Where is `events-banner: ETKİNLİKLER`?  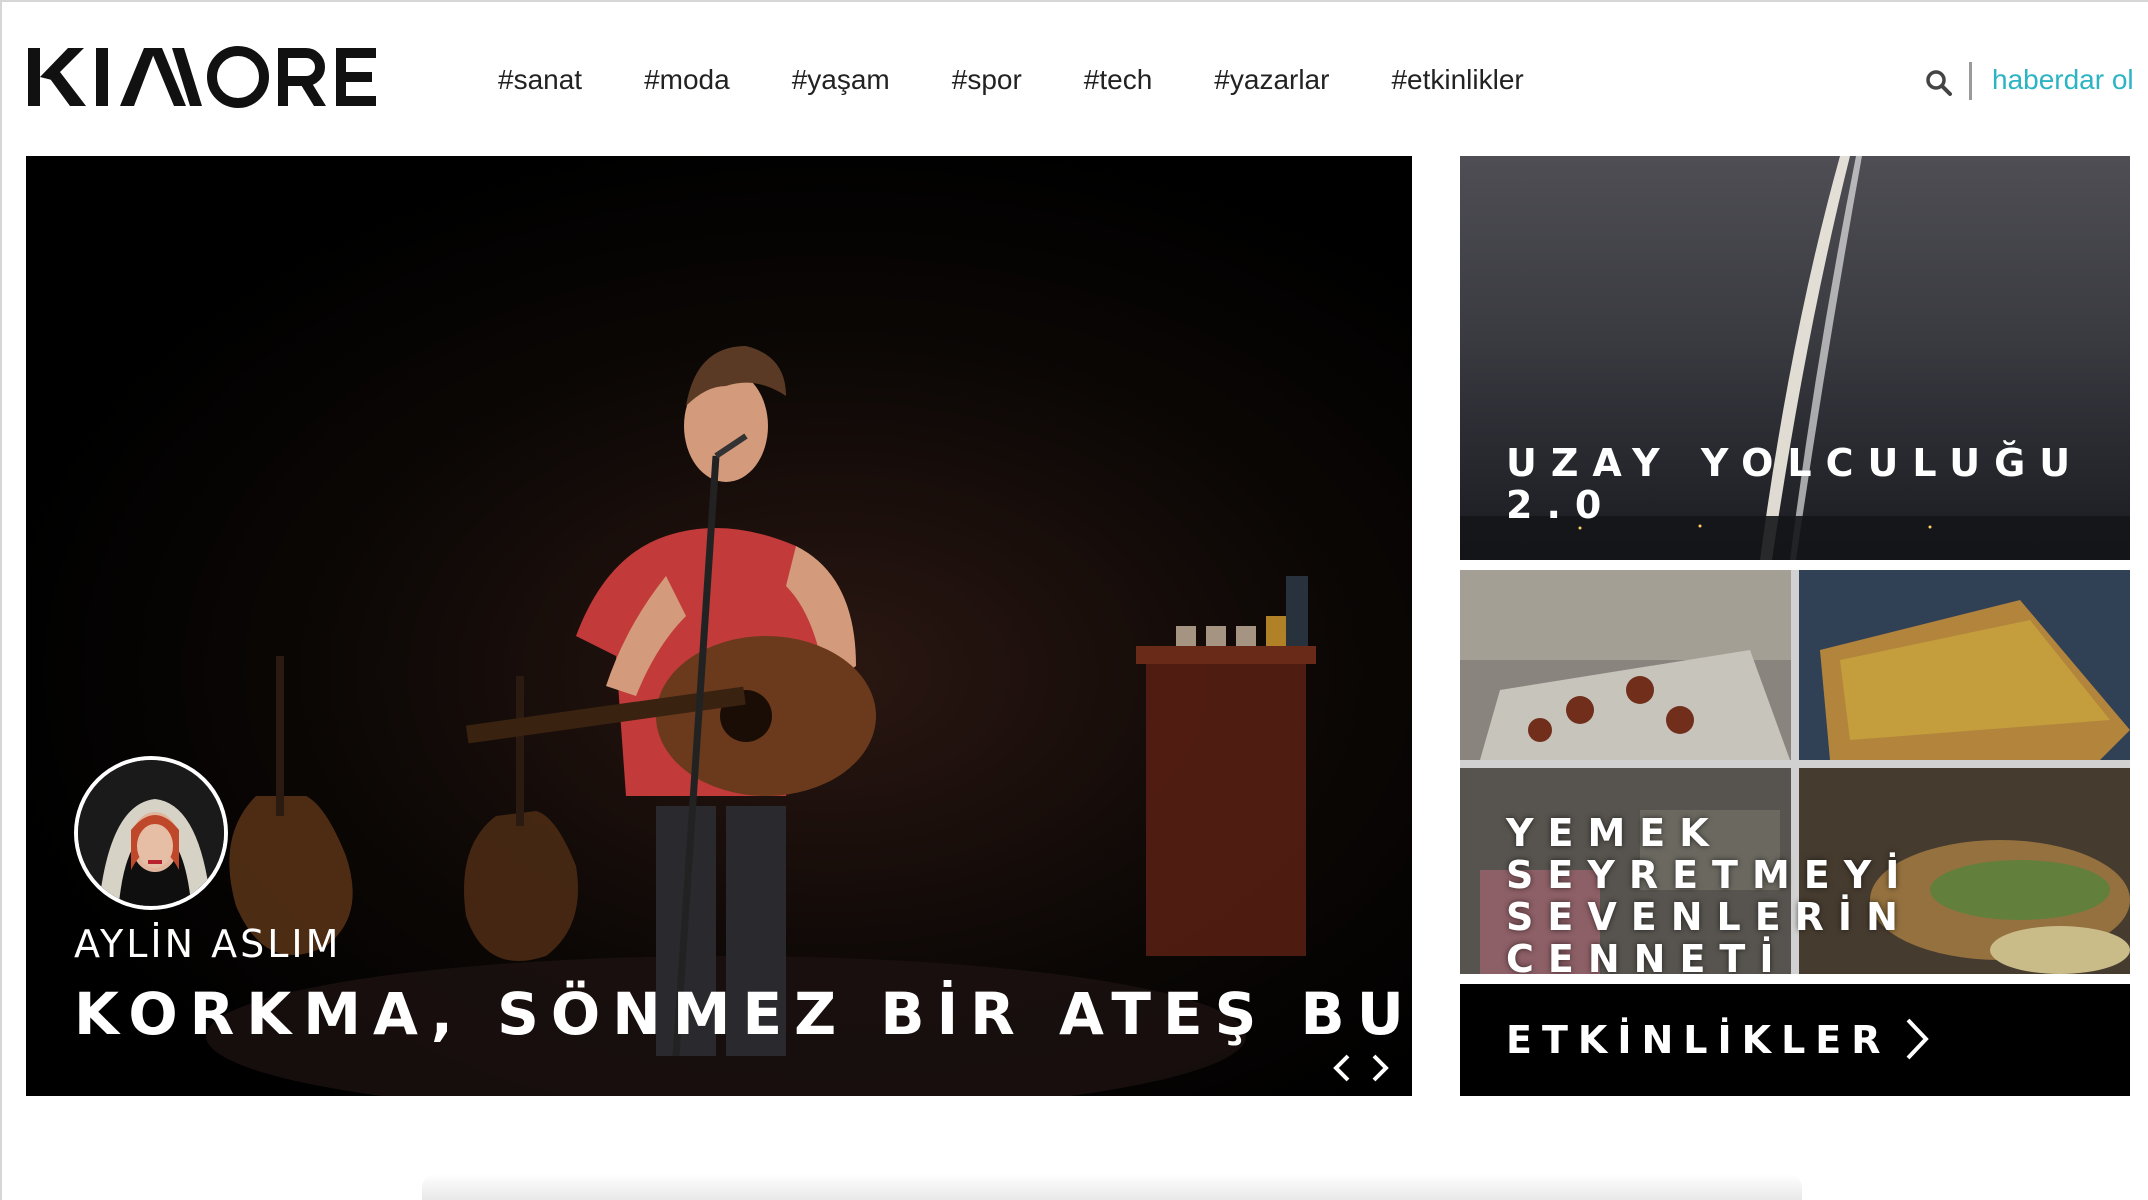 events-banner: ETKİNLİKLER is located at coordinates (1795, 1040).